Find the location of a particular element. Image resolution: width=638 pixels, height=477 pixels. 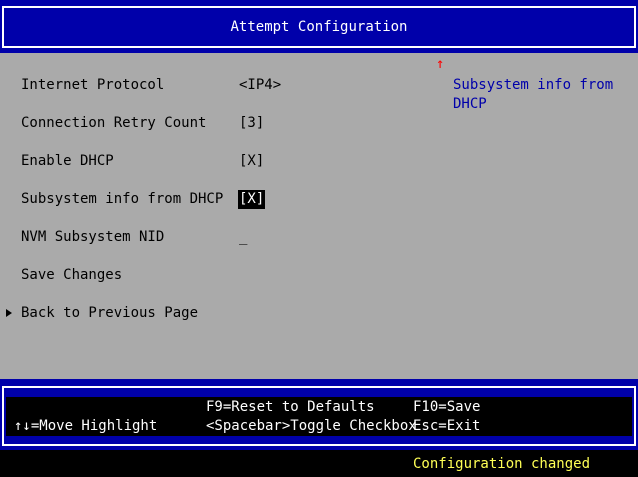

connection-retry-count-value: [3] is located at coordinates (251, 123).